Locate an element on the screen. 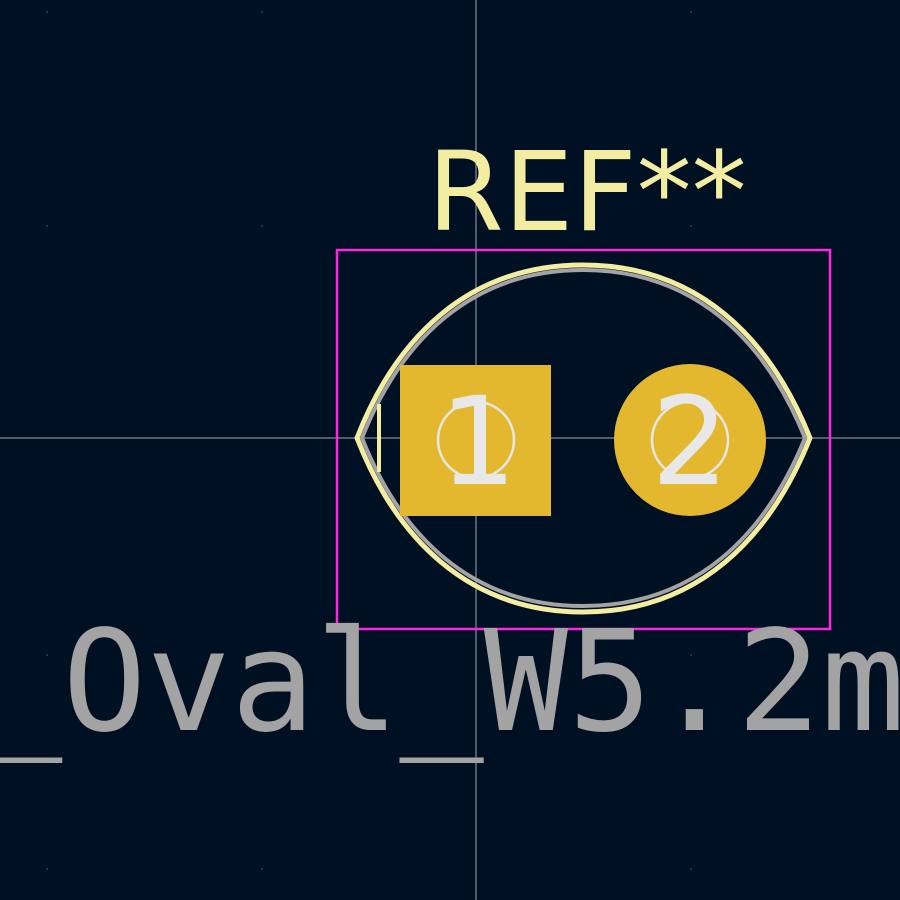 The height and width of the screenshot is (900, 900). pad-1-number: 1 is located at coordinates (478, 442).